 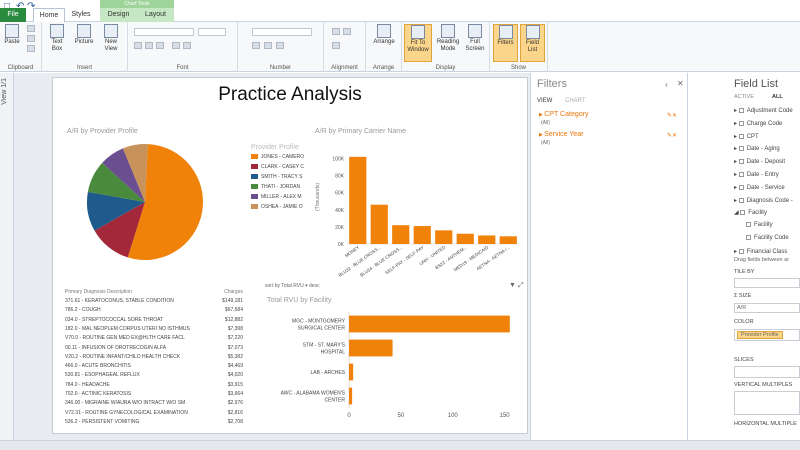 What do you see at coordinates (98, 292) in the screenshot?
I see `table-header-description: Primary Diagnosis Description` at bounding box center [98, 292].